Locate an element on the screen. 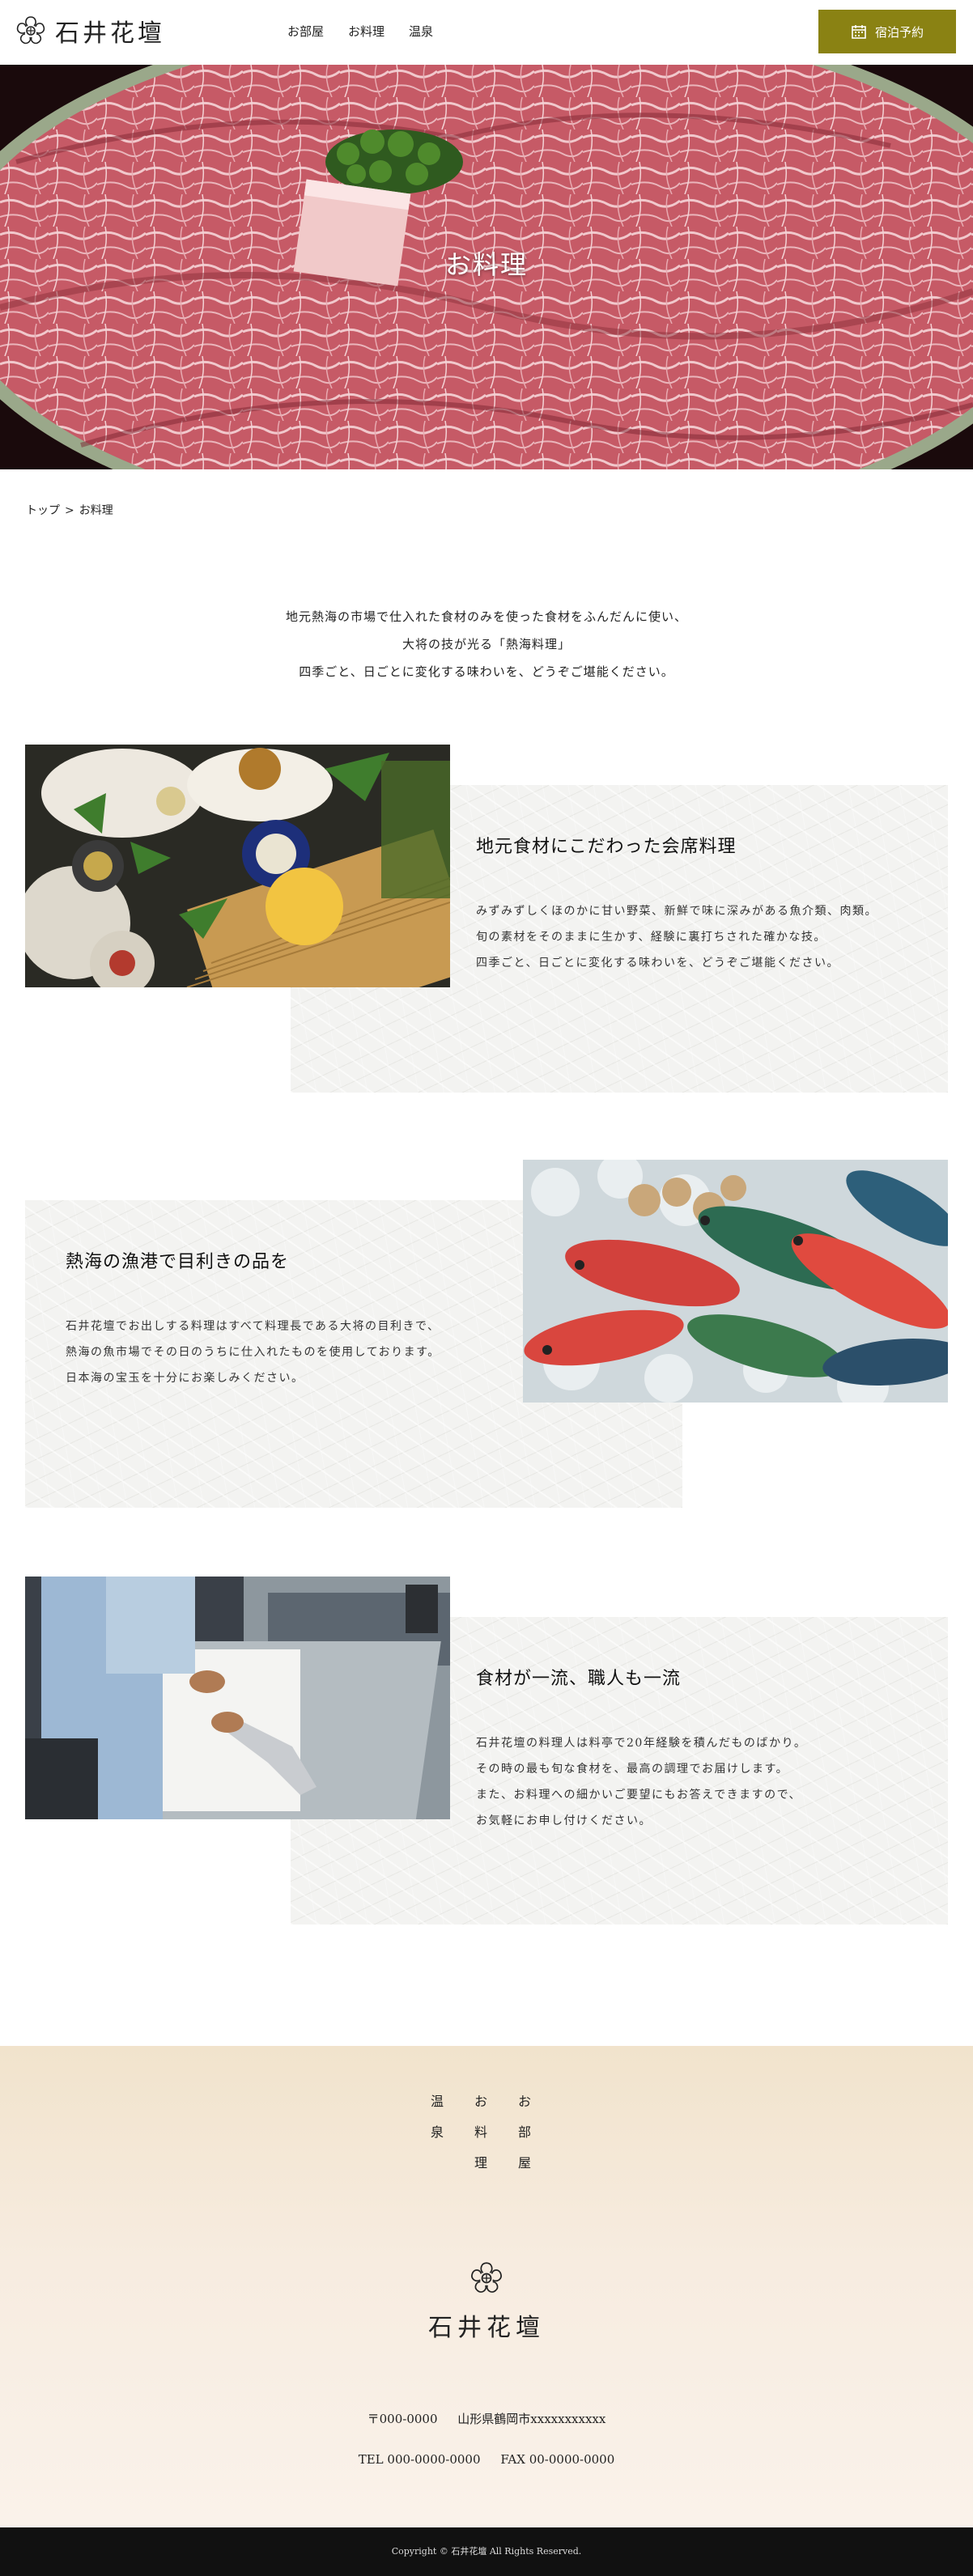 The image size is (973, 2576). site-header: 石井花壇 お部屋 お料理 温泉 宿泊予約 is located at coordinates (486, 32).